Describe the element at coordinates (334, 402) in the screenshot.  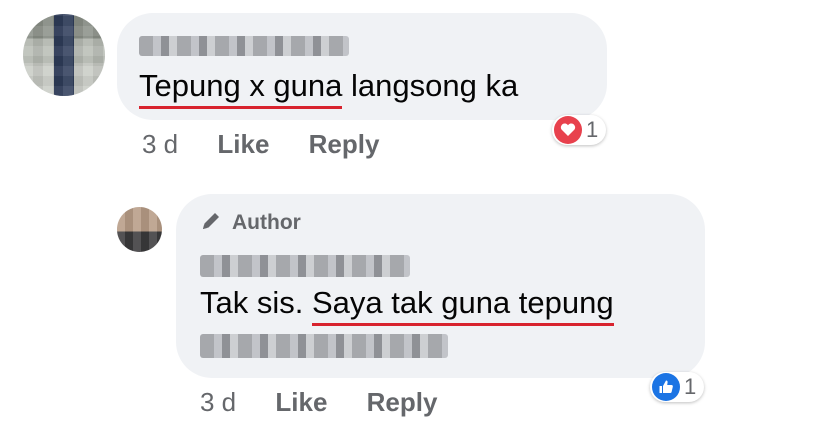
I see `reply-actions: 3 d Like Reply` at that location.